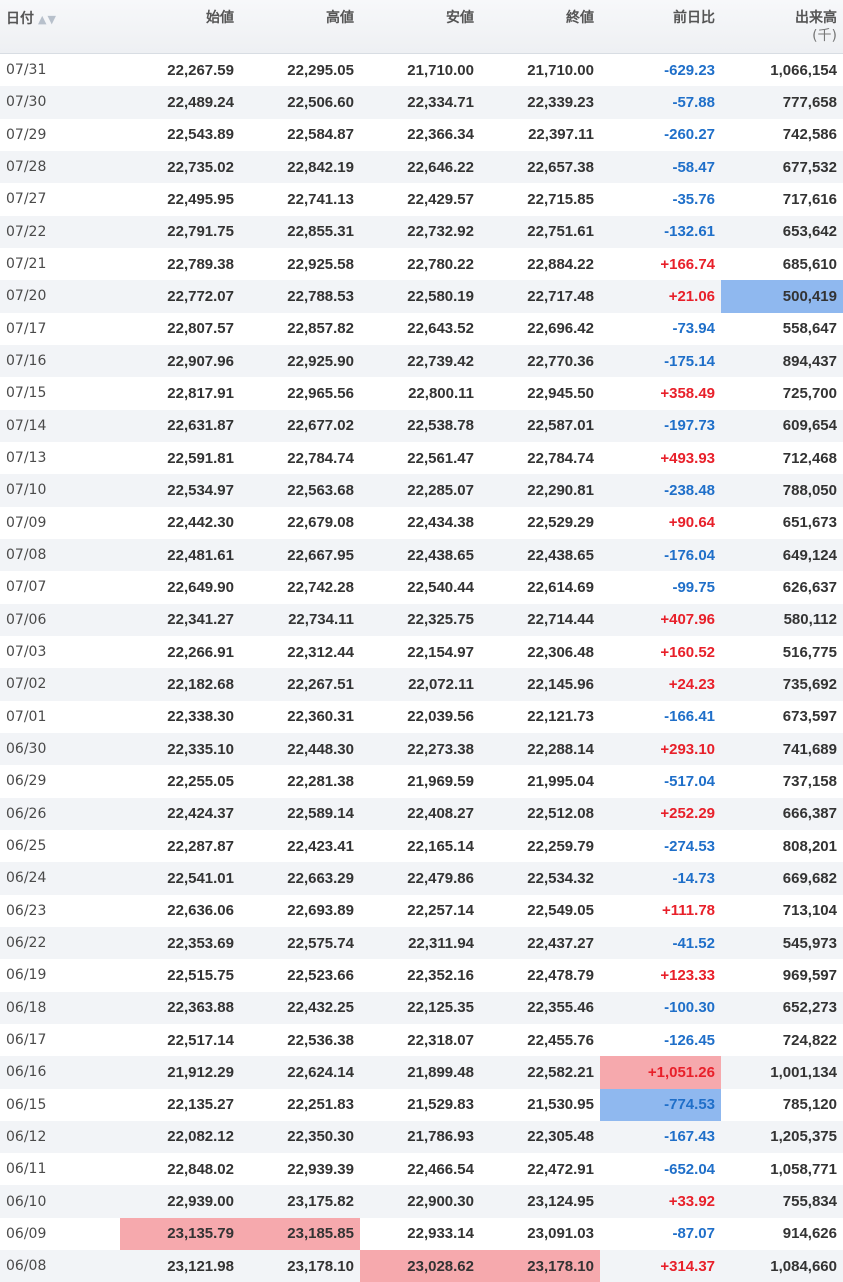 The width and height of the screenshot is (843, 1282). I want to click on low-cell: 22,933.14, so click(420, 1234).